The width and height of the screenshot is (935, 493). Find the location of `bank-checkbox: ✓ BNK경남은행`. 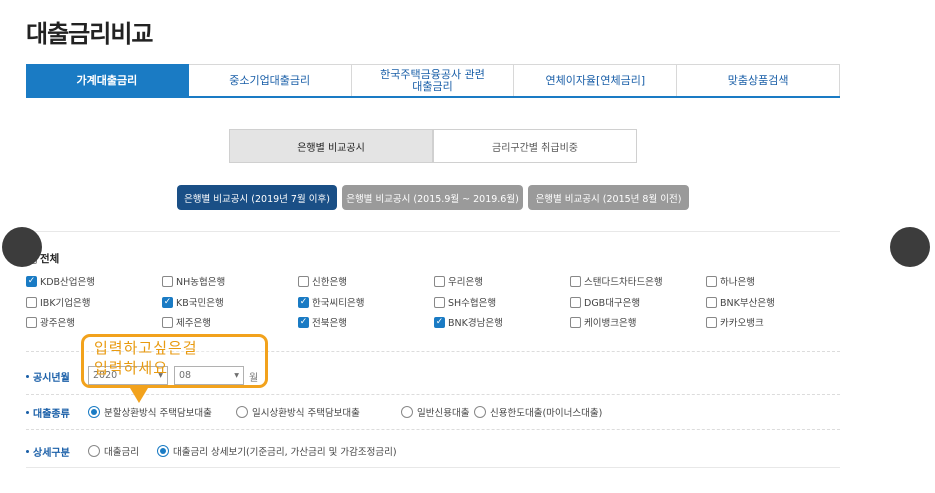

bank-checkbox: ✓ BNK경남은행 is located at coordinates (468, 322).